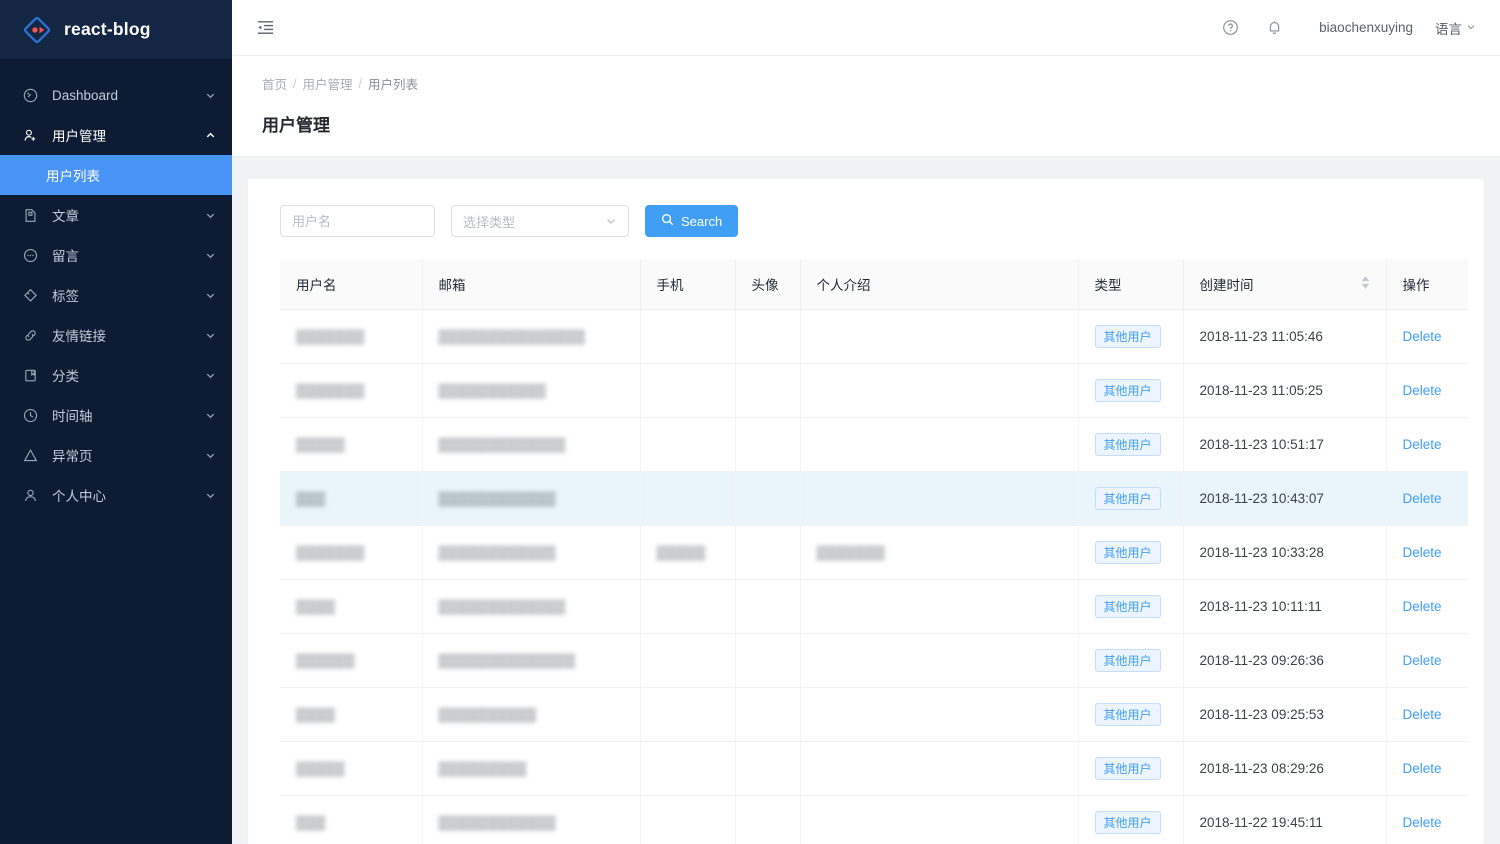 This screenshot has width=1500, height=844. I want to click on sidebar-item-profile: 个人中心, so click(116, 495).